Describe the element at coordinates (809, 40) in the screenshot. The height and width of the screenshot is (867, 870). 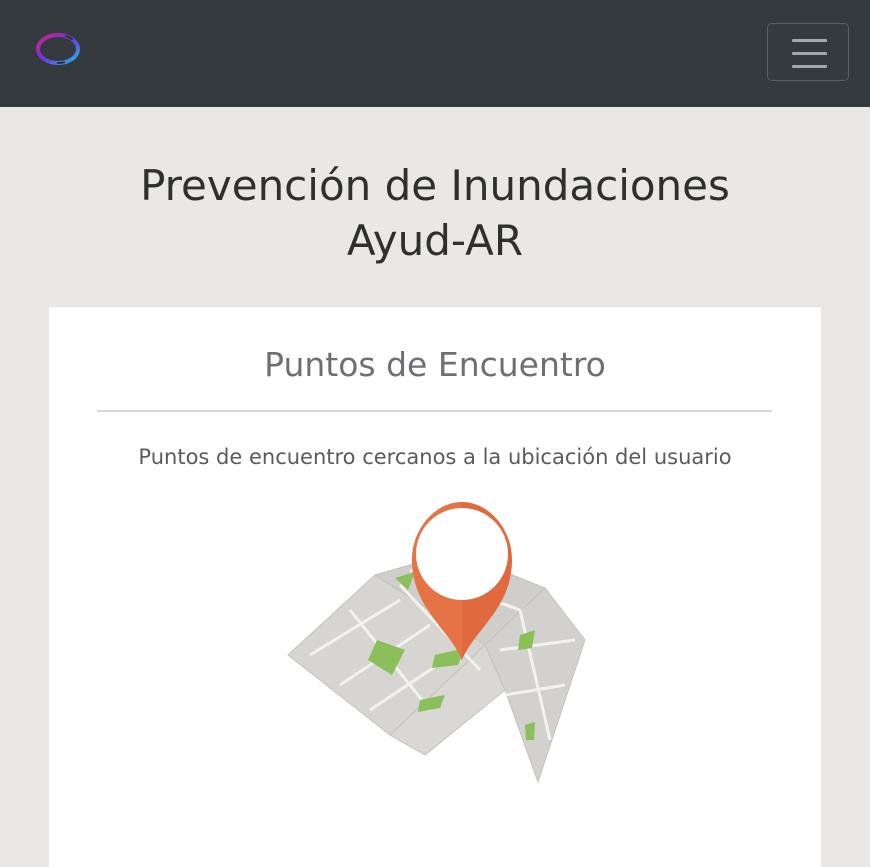
I see `hamburger-icon` at that location.